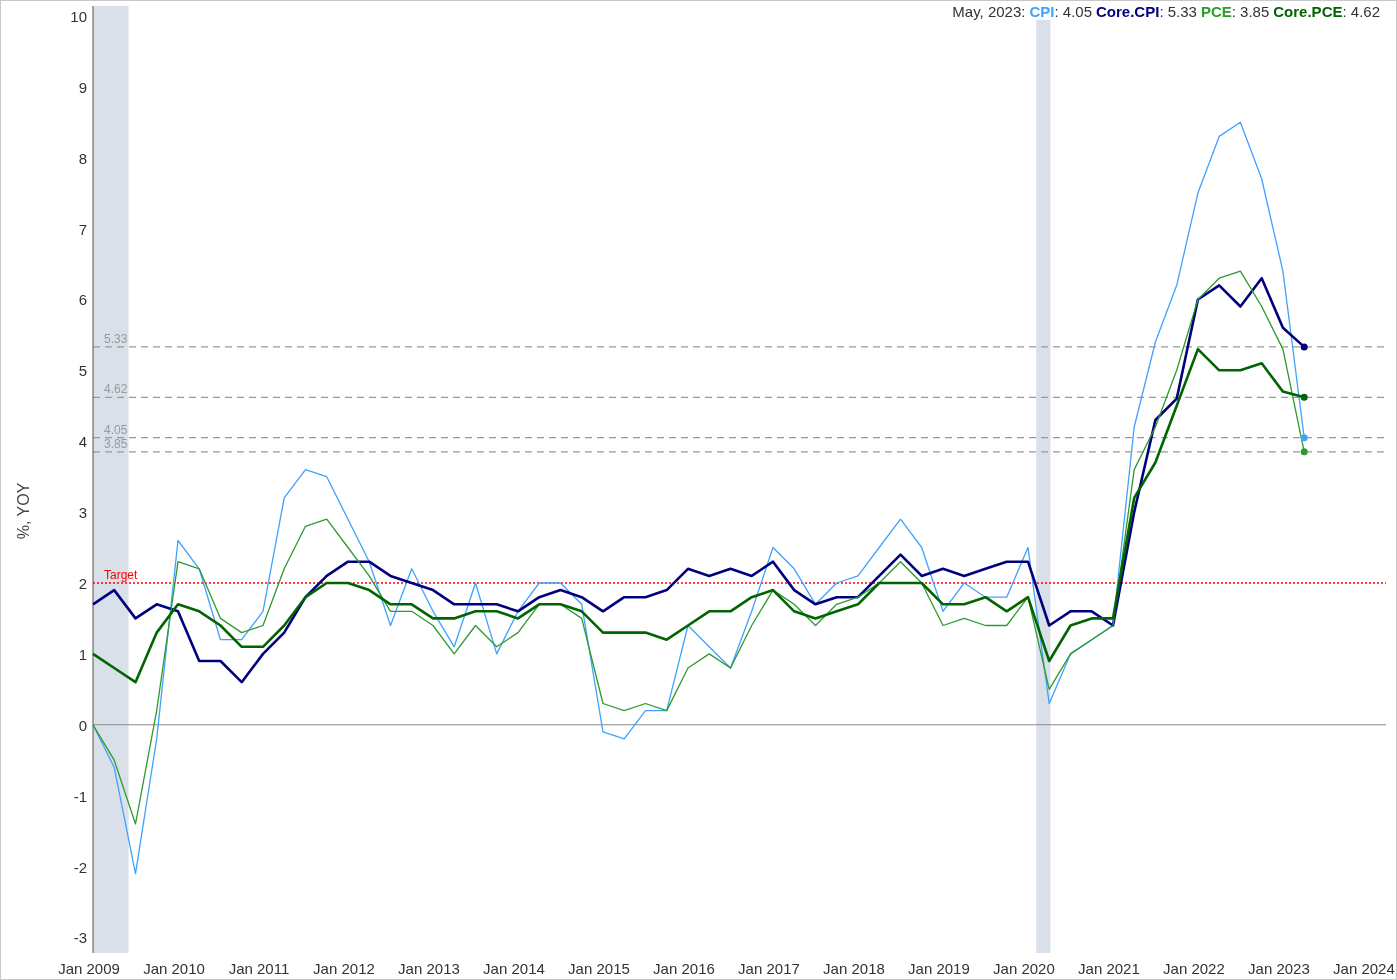 The image size is (1397, 980). What do you see at coordinates (1361, 11) in the screenshot?
I see `legend-value: : 4.62` at bounding box center [1361, 11].